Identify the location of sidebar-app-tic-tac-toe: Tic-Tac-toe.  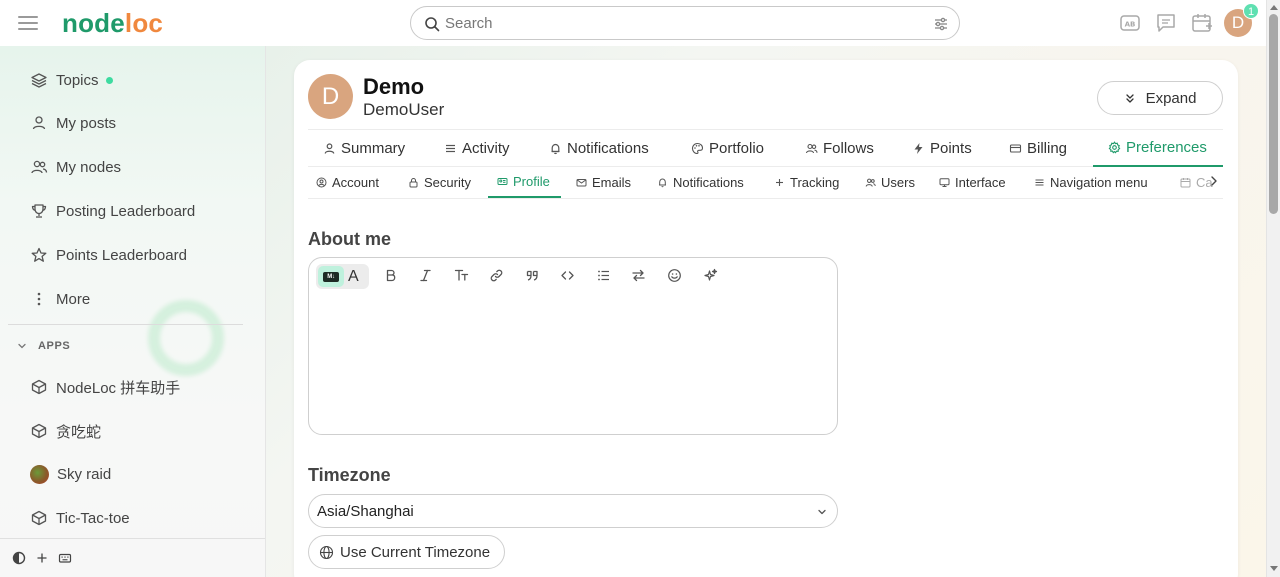
(80, 518).